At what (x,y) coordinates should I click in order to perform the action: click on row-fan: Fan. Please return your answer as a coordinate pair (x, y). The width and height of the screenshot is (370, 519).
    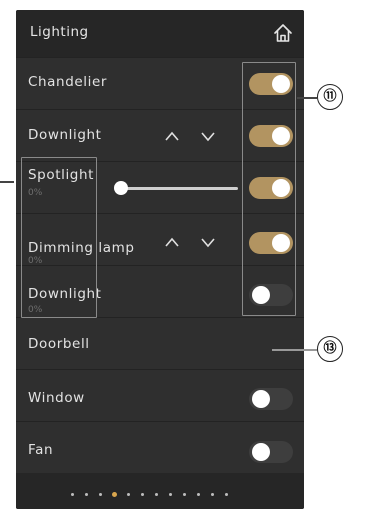
    Looking at the image, I should click on (160, 447).